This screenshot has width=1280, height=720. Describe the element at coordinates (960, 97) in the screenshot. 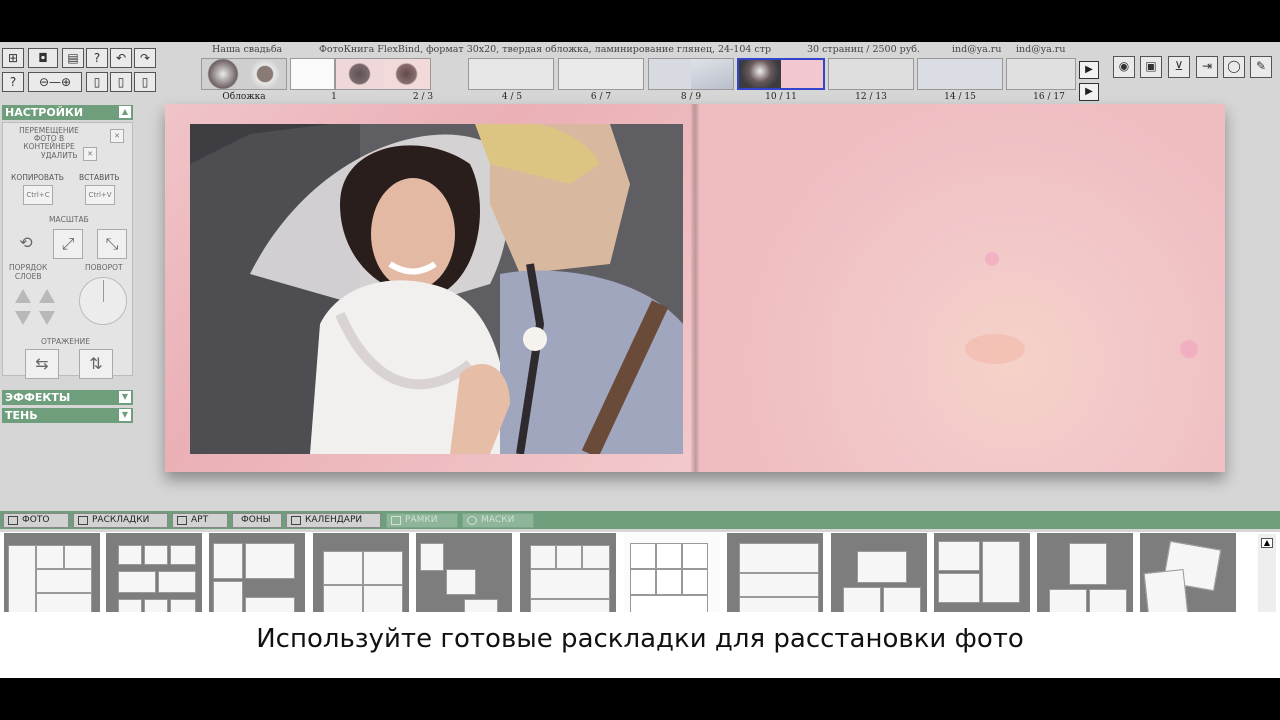

I see `thumb-label: 14 / 15` at that location.